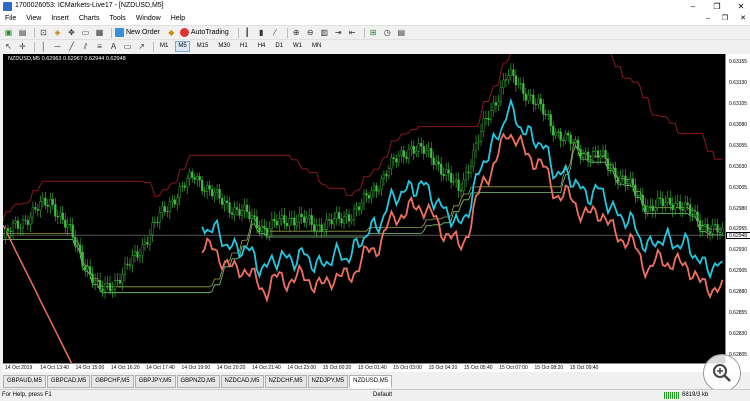 The image size is (750, 401). Describe the element at coordinates (296, 32) in the screenshot. I see `zoom-in-icon: ⊕` at that location.